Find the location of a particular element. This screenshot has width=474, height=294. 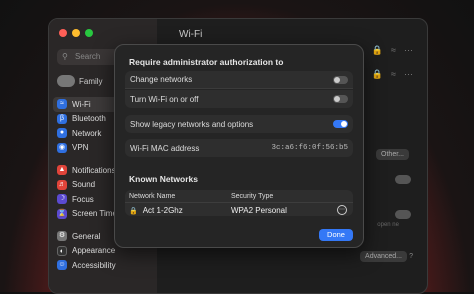

network-name: Act 1-2Ghz is located at coordinates (162, 210).